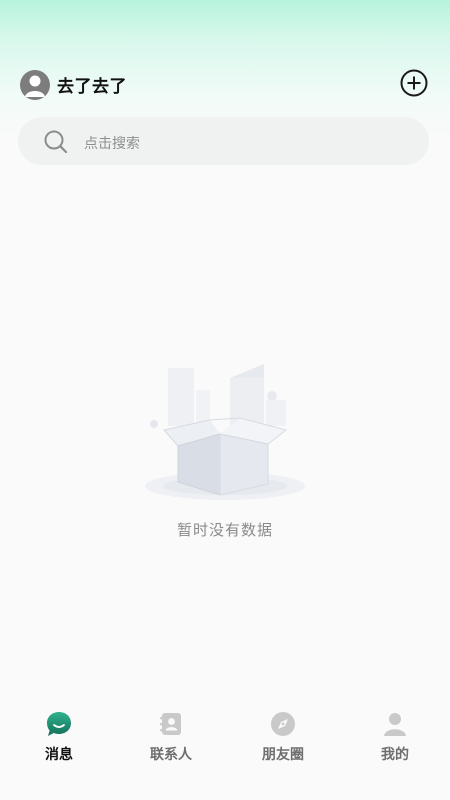 The height and width of the screenshot is (800, 450). I want to click on tab-label: 联系人, so click(171, 755).